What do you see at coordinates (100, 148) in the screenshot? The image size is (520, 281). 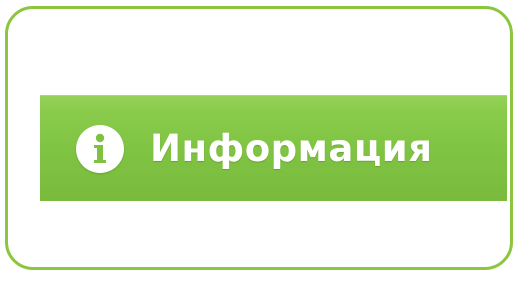 I see `info-icon` at bounding box center [100, 148].